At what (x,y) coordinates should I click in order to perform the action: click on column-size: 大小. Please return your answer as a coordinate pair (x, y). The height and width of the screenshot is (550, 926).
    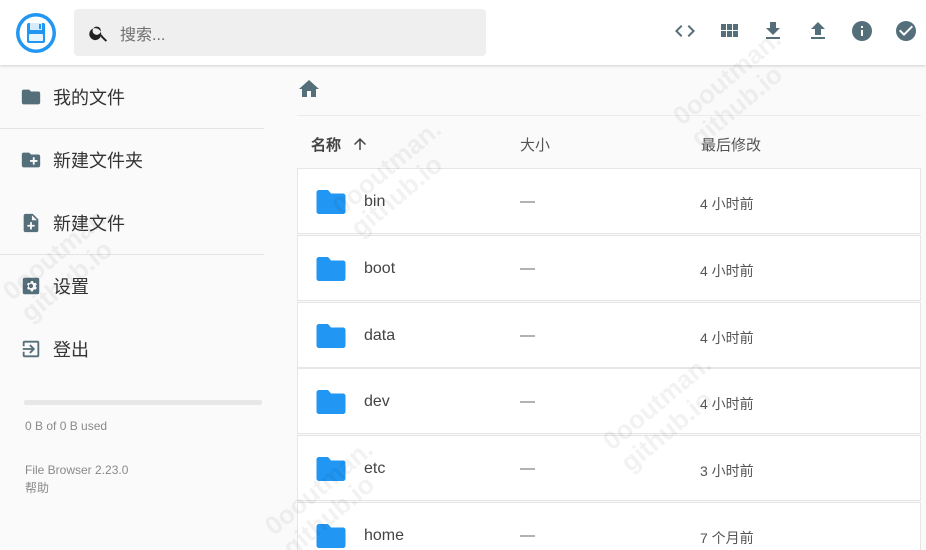
    Looking at the image, I should click on (535, 144).